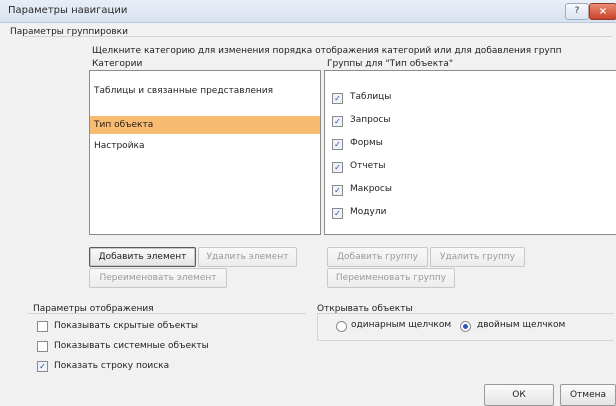 This screenshot has width=616, height=406. I want to click on help-icon: ?, so click(577, 11).